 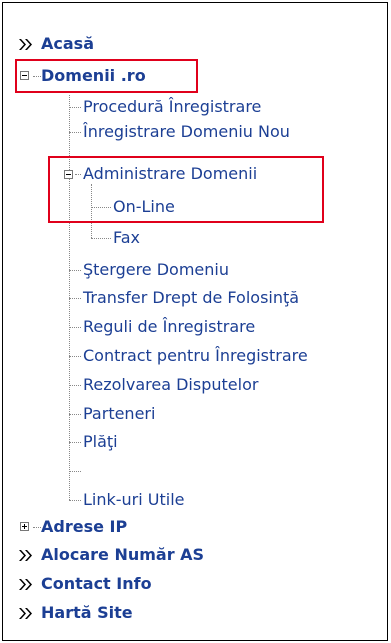 I want to click on menu-item-alocare-numar-as: Alocare Număr AS, so click(x=122, y=555).